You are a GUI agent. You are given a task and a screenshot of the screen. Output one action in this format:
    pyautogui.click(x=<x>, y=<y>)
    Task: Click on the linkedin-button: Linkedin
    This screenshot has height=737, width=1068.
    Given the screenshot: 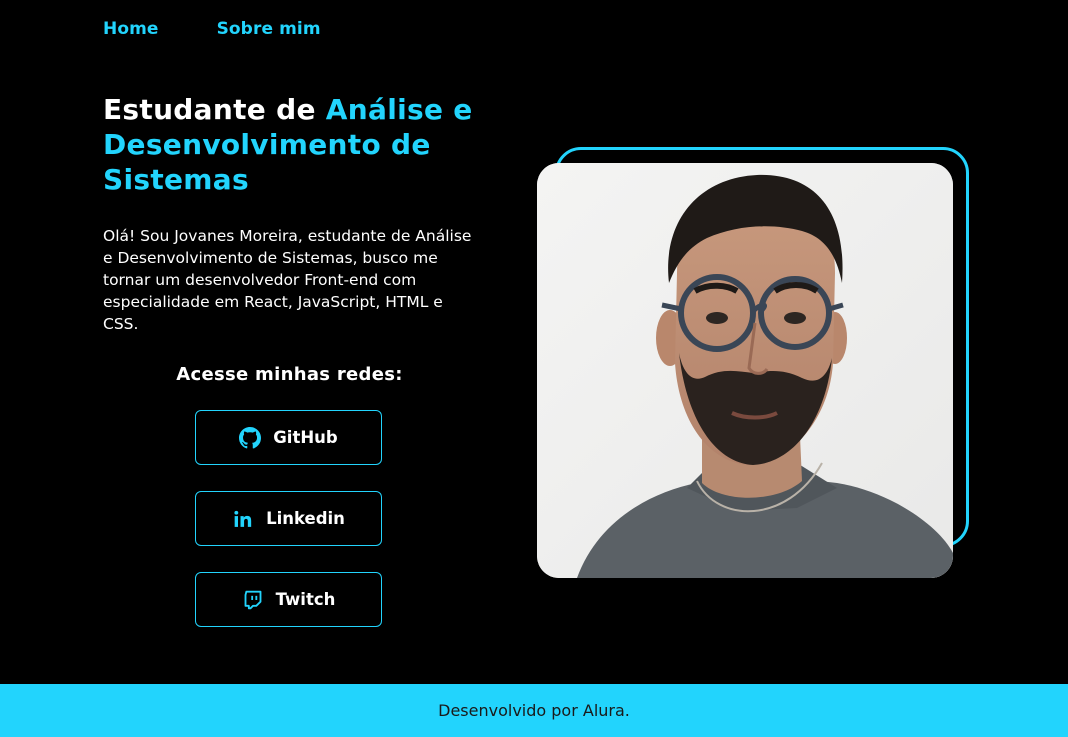 What is the action you would take?
    pyautogui.click(x=288, y=518)
    